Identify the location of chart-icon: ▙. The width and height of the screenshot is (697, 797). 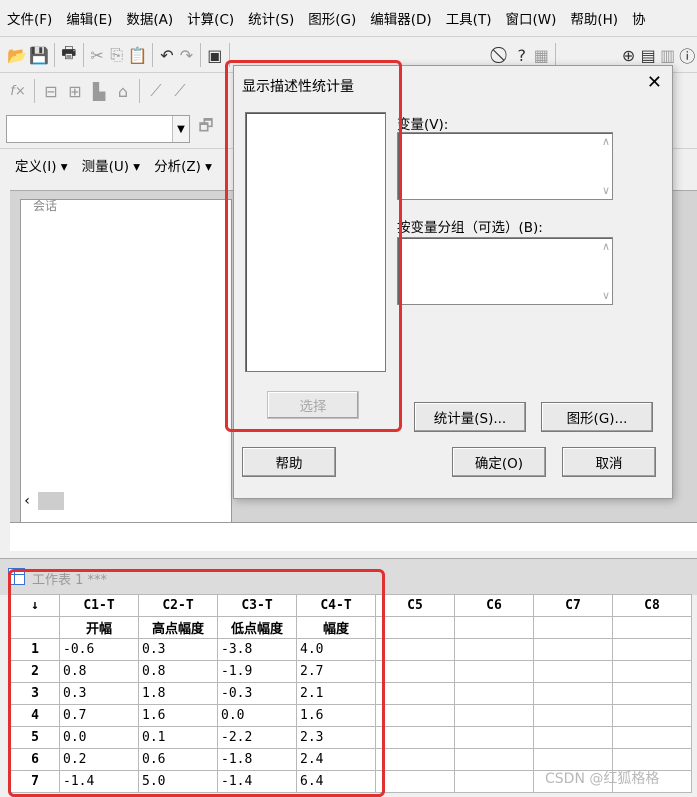
(99, 91).